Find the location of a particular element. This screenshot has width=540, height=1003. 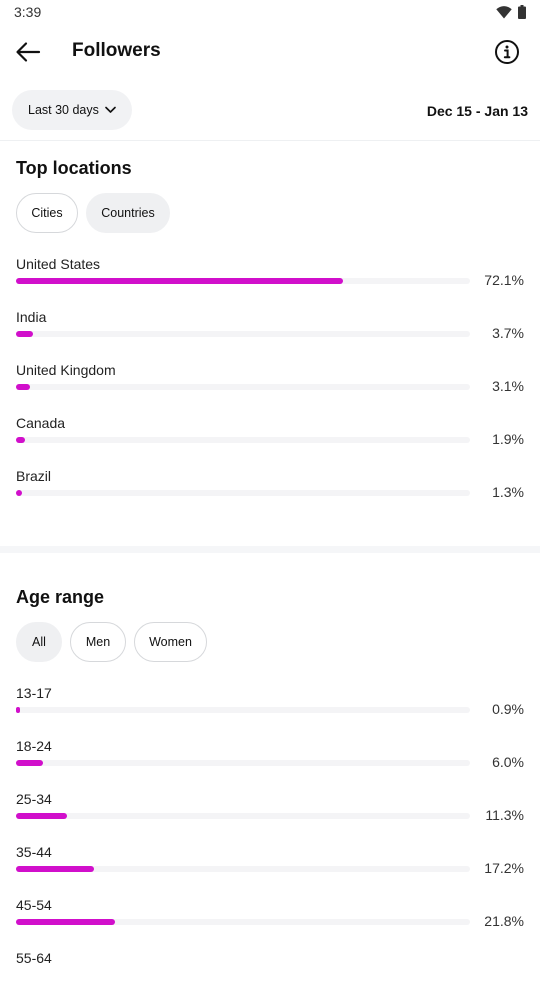

list-item: 25-34 11.3% is located at coordinates (271, 817).